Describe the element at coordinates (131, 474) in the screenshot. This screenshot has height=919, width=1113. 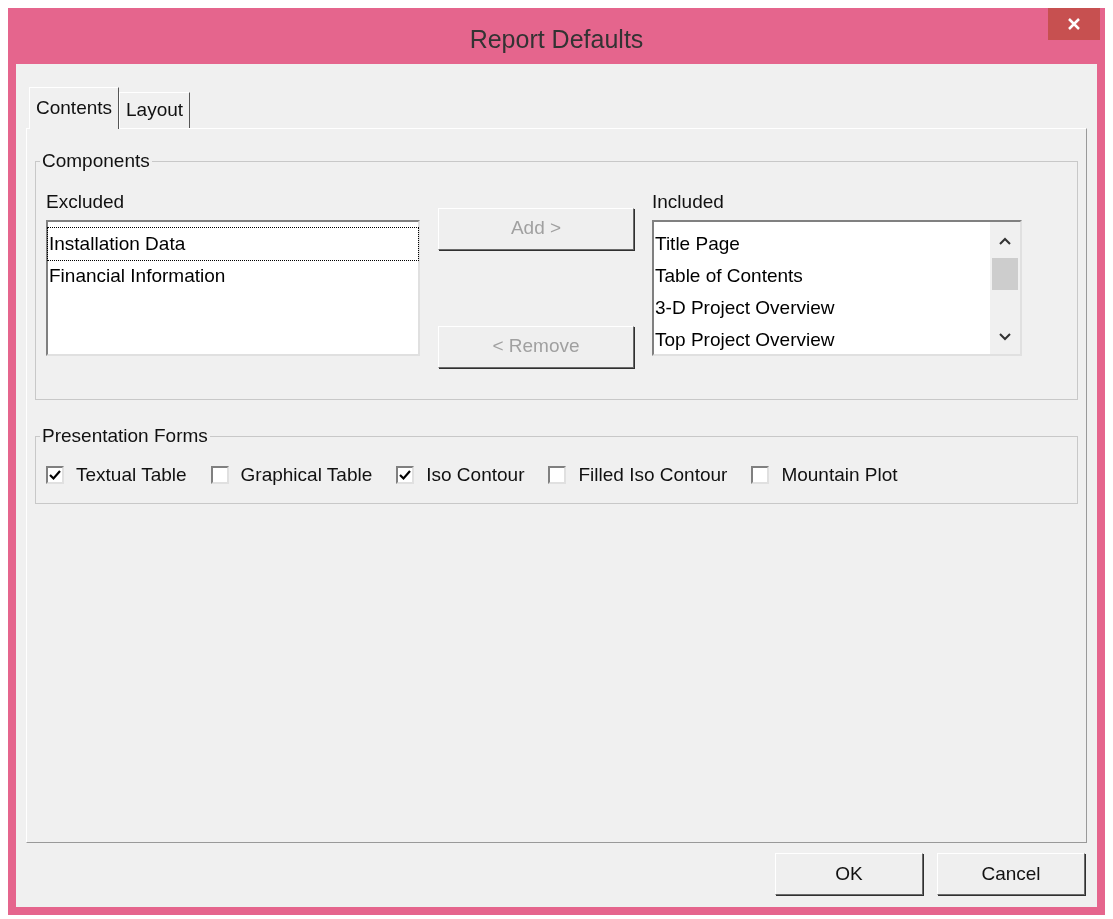
I see `checkbox-label: Textual Table` at that location.